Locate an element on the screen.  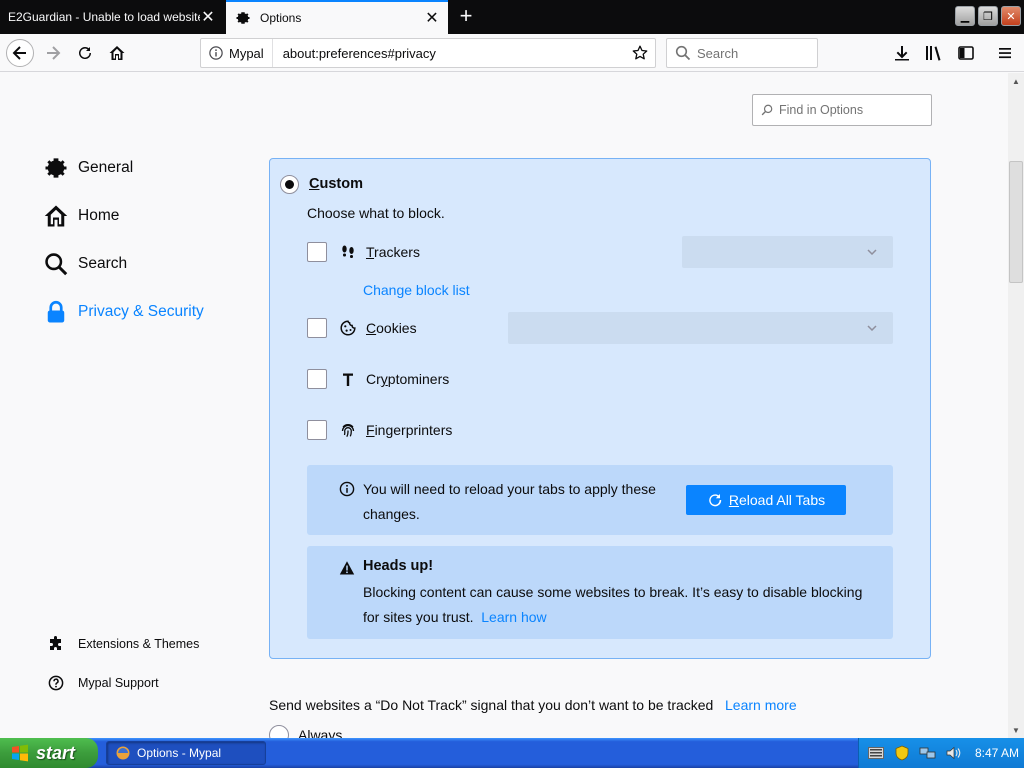
search-icon is located at coordinates (683, 53).